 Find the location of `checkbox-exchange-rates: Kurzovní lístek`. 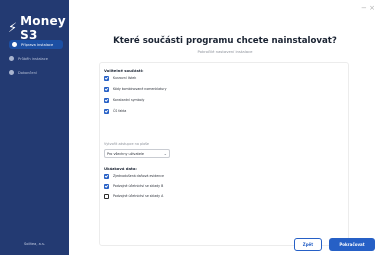

checkbox-exchange-rates: Kurzovní lístek is located at coordinates (120, 78).